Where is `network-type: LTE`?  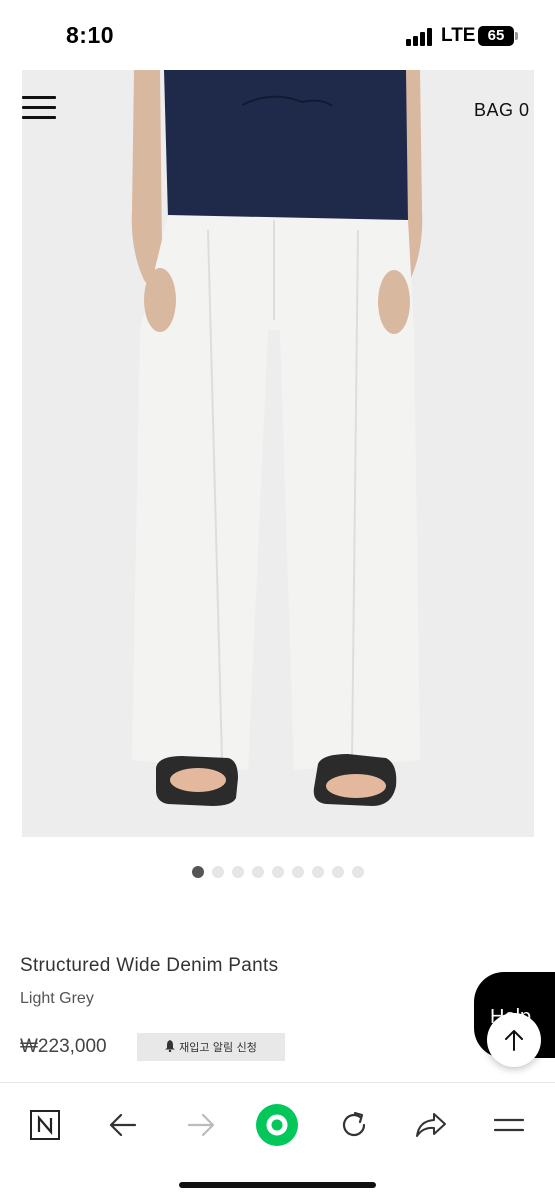
network-type: LTE is located at coordinates (458, 35).